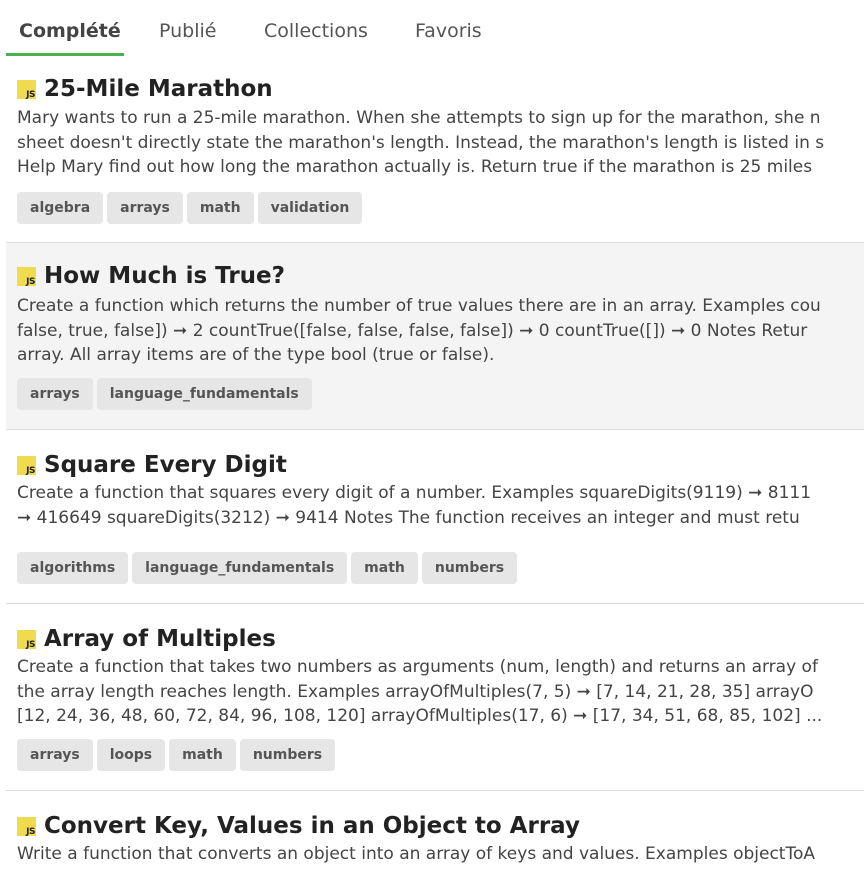 This screenshot has width=864, height=872. What do you see at coordinates (73, 568) in the screenshot?
I see `tag: algorithms` at bounding box center [73, 568].